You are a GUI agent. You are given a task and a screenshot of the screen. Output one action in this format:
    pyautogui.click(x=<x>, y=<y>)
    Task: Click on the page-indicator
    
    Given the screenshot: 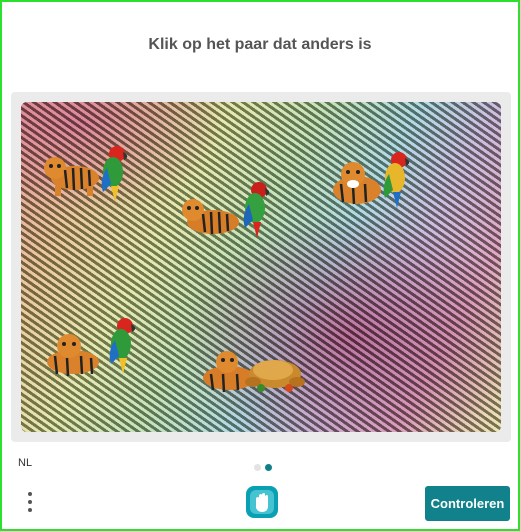 What is the action you would take?
    pyautogui.click(x=265, y=467)
    